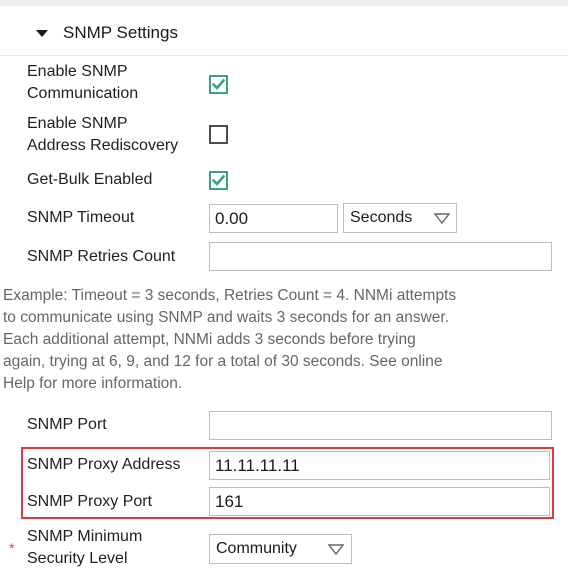  Describe the element at coordinates (380, 425) in the screenshot. I see `snmp-port-input` at that location.